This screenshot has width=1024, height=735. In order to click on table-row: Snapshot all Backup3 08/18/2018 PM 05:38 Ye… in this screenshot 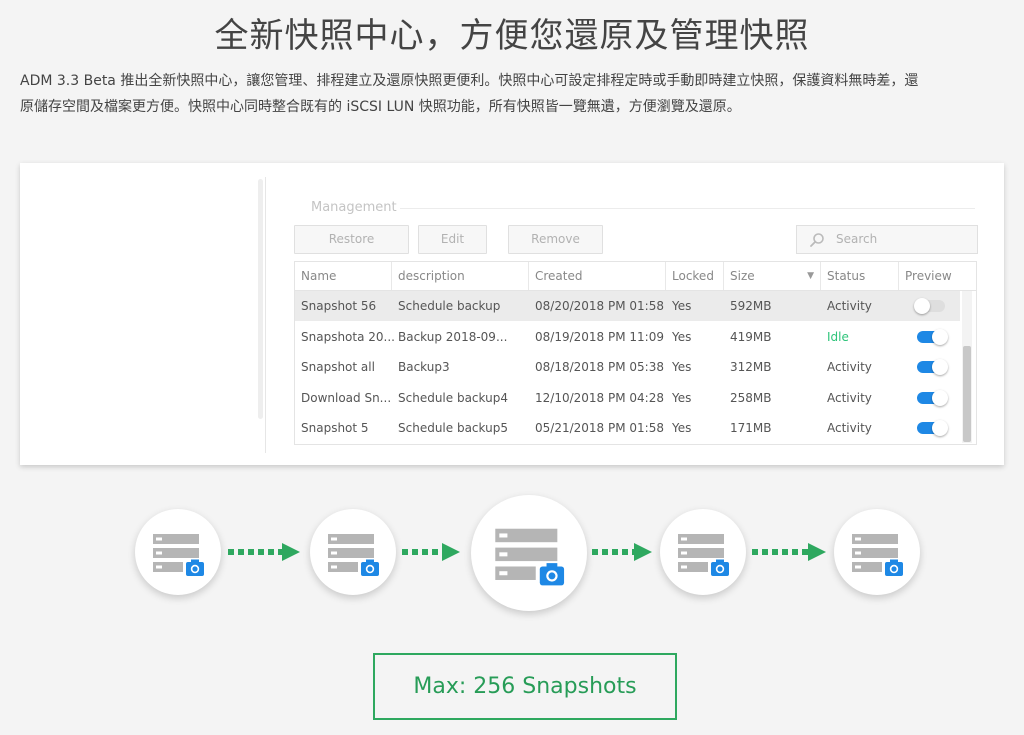, I will do `click(627, 367)`.